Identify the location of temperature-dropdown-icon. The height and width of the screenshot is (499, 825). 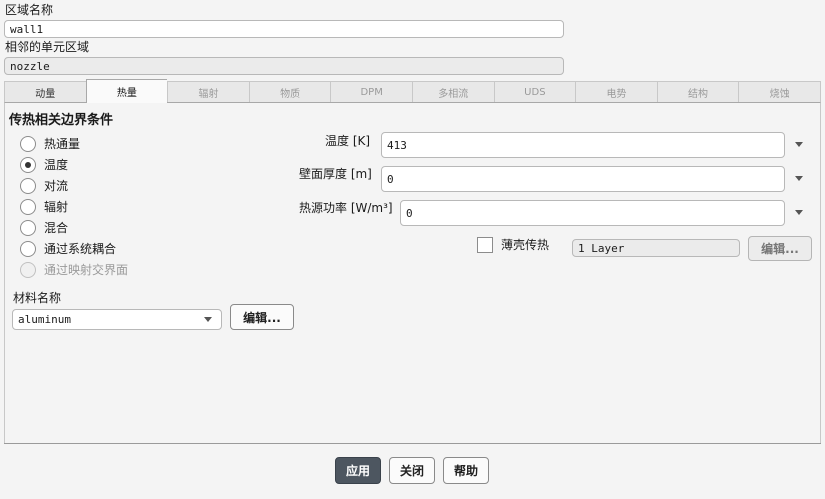
(799, 144).